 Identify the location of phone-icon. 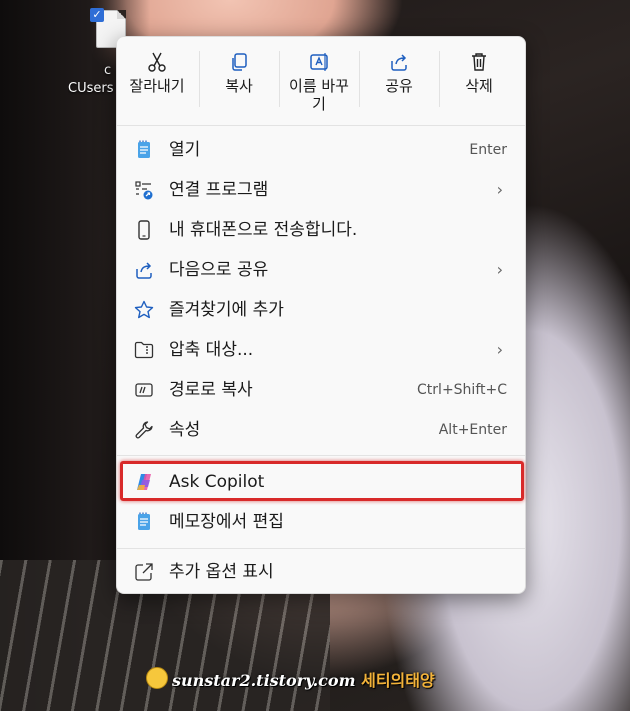
(144, 230).